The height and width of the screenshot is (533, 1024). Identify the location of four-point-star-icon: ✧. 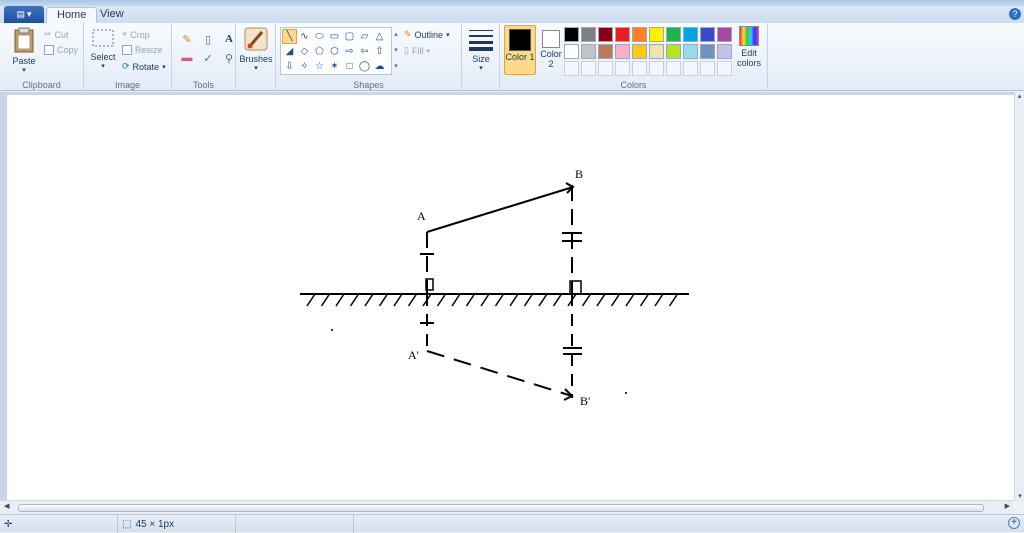
(304, 66).